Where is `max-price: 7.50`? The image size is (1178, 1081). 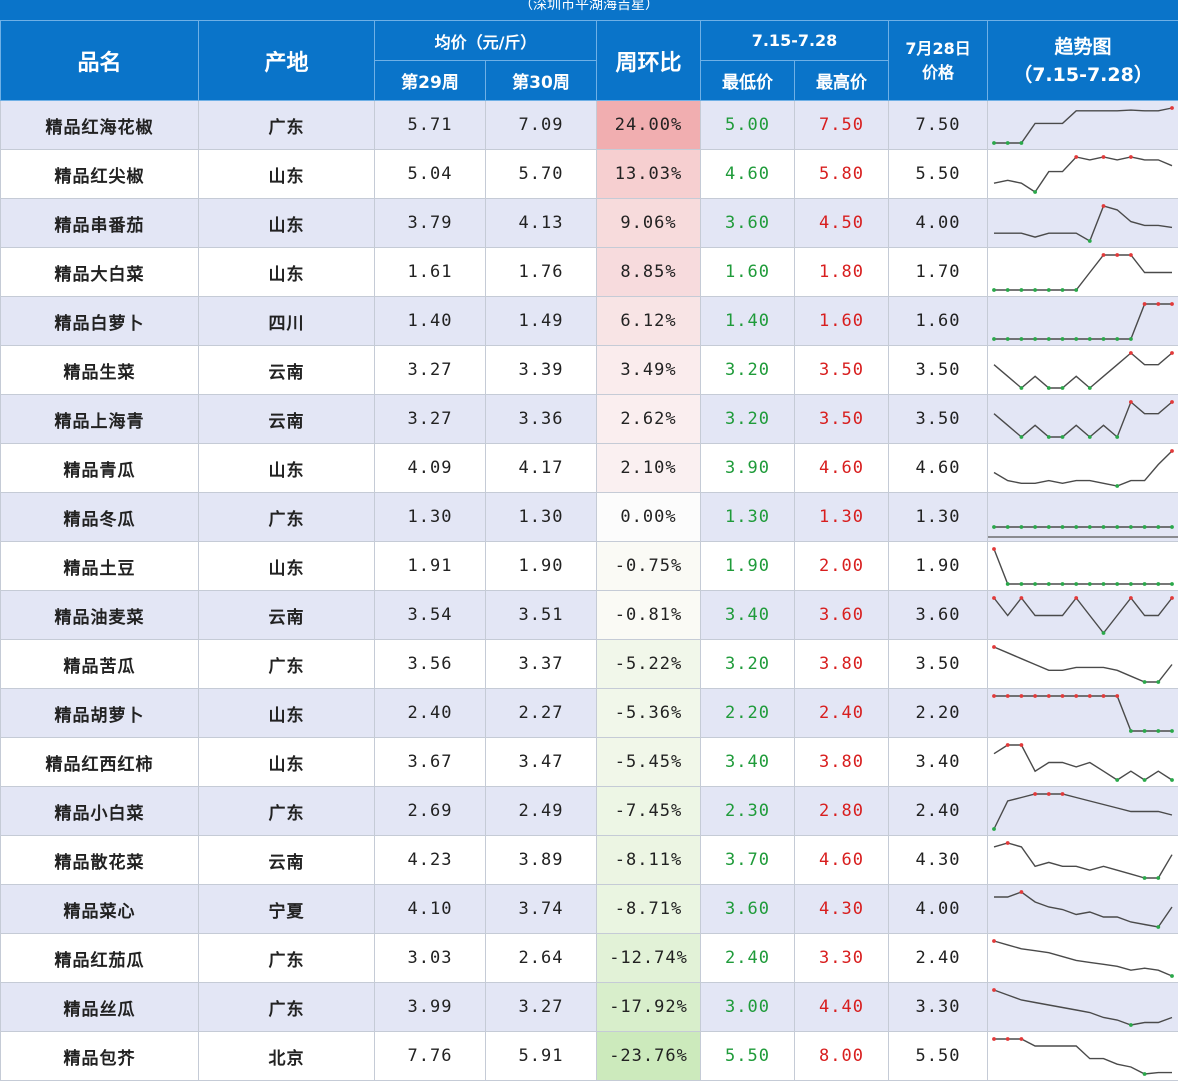 max-price: 7.50 is located at coordinates (842, 125).